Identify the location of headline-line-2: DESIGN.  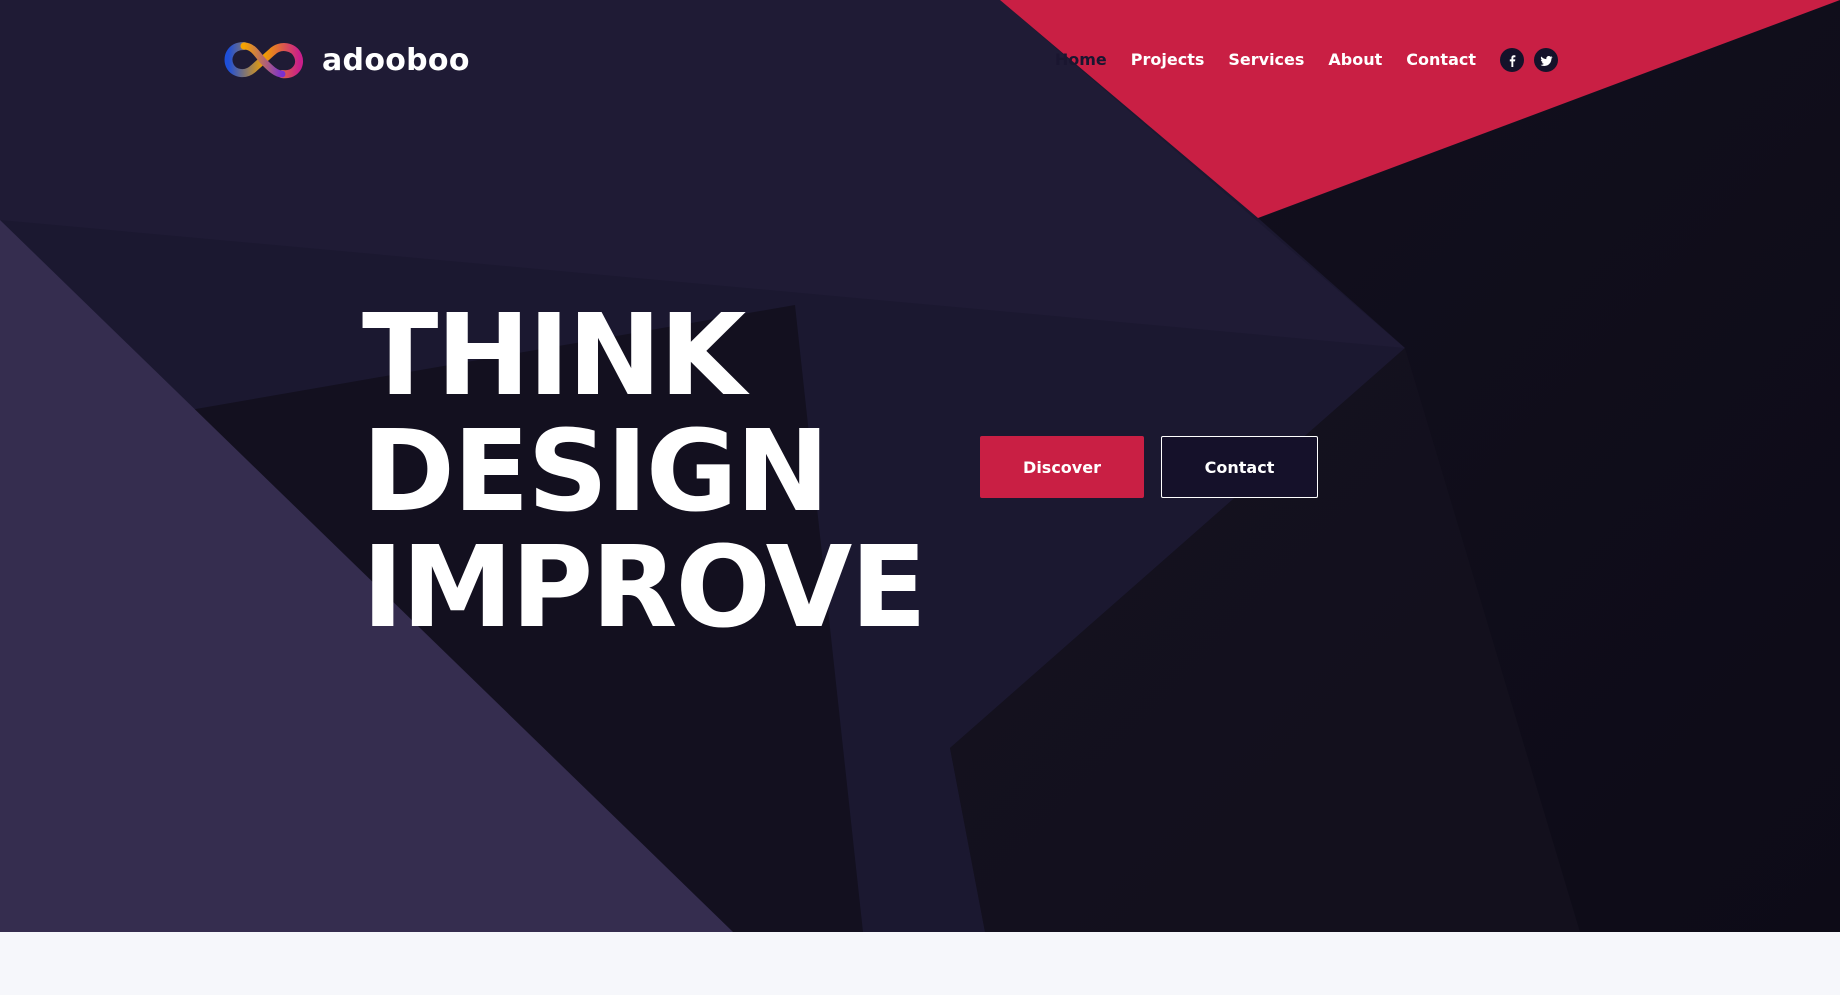
(595, 472).